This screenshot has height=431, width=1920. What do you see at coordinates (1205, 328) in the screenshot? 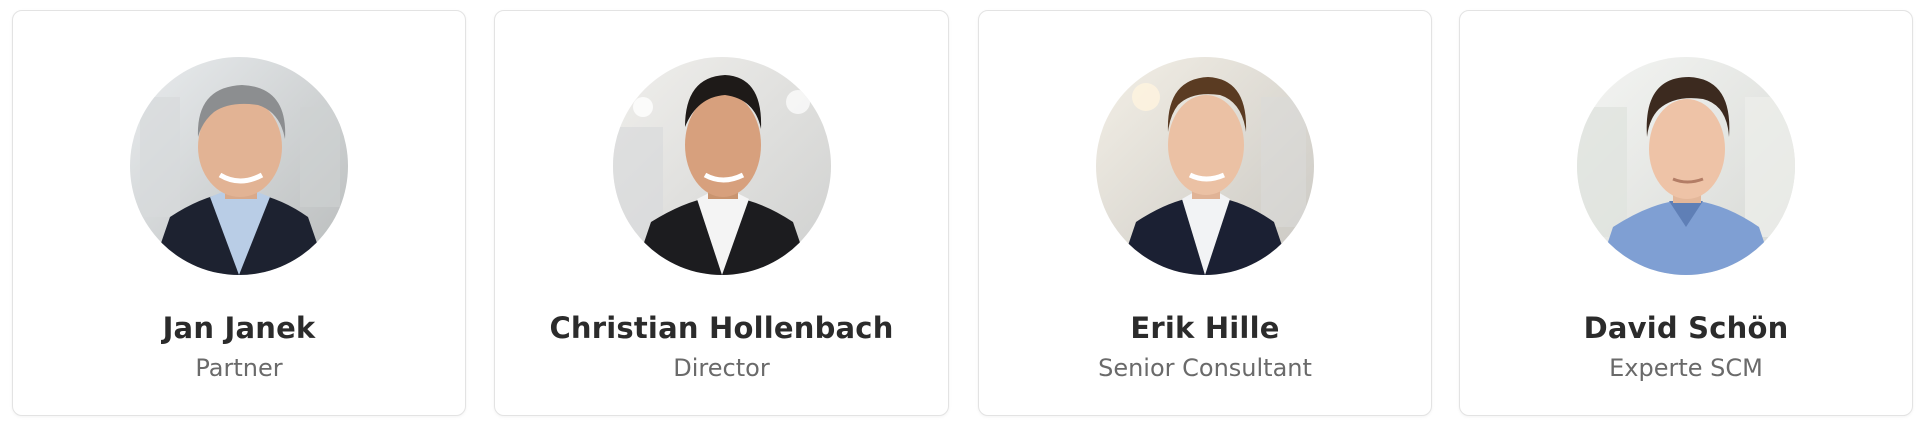
I see `member-name: Erik Hille` at bounding box center [1205, 328].